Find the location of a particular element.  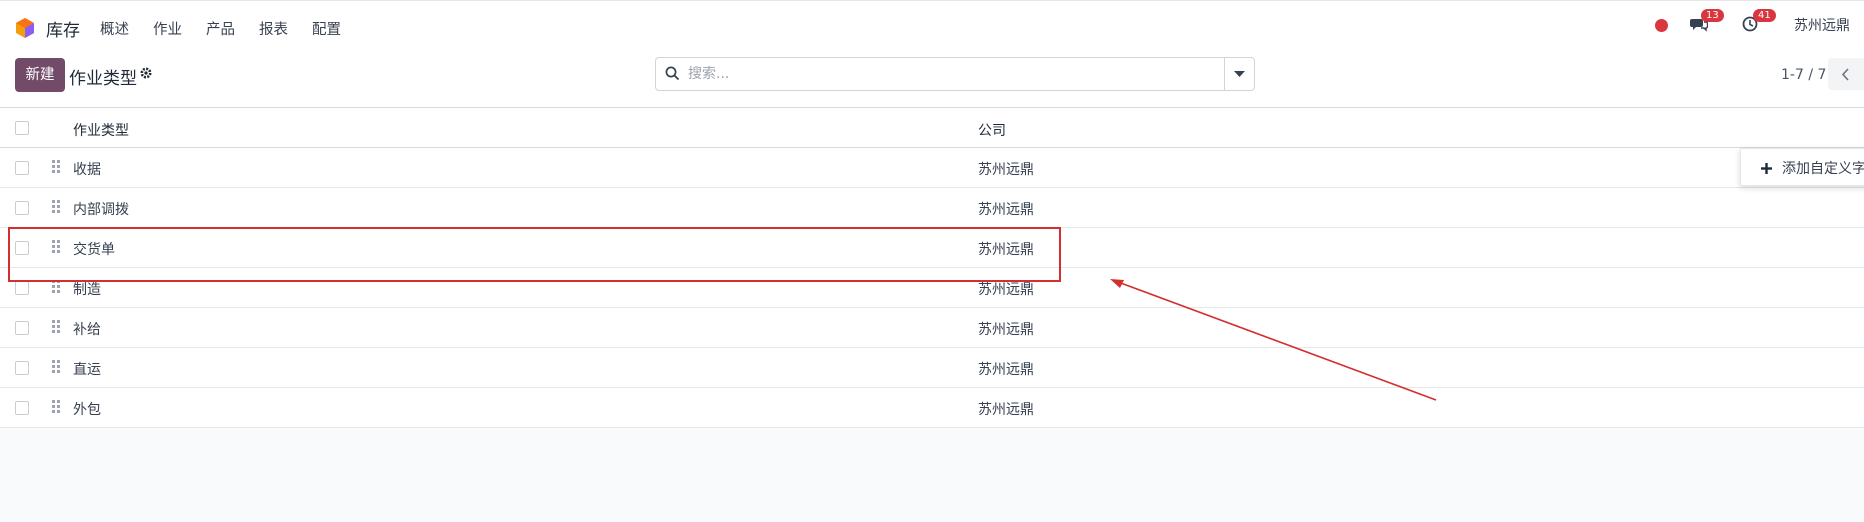

add-custom-field-item: 添加自定义字 is located at coordinates (1812, 168).